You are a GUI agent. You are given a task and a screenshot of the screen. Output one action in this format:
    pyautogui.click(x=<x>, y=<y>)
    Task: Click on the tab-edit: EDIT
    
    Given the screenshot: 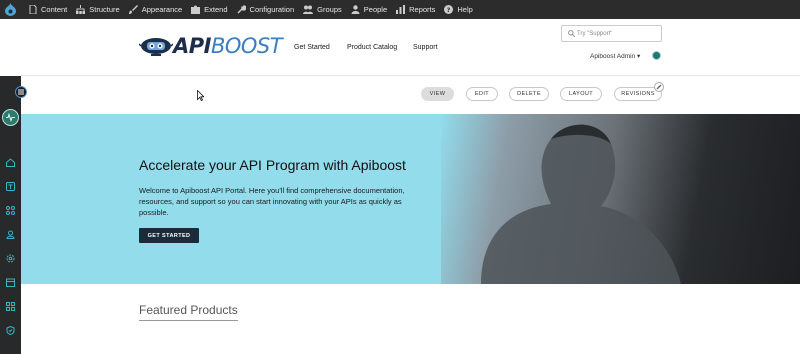 What is the action you would take?
    pyautogui.click(x=482, y=94)
    